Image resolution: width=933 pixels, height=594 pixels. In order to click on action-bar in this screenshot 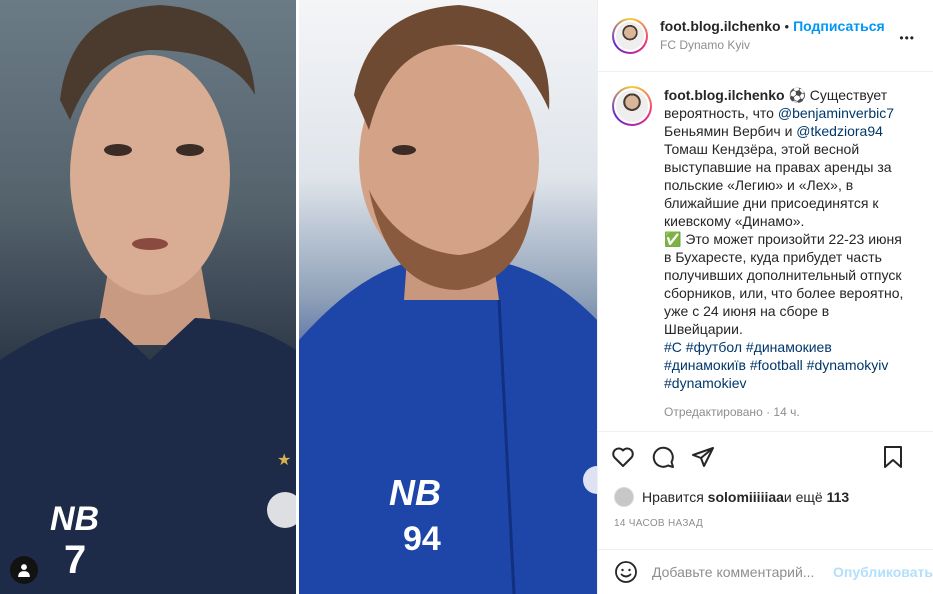, I will do `click(765, 457)`.